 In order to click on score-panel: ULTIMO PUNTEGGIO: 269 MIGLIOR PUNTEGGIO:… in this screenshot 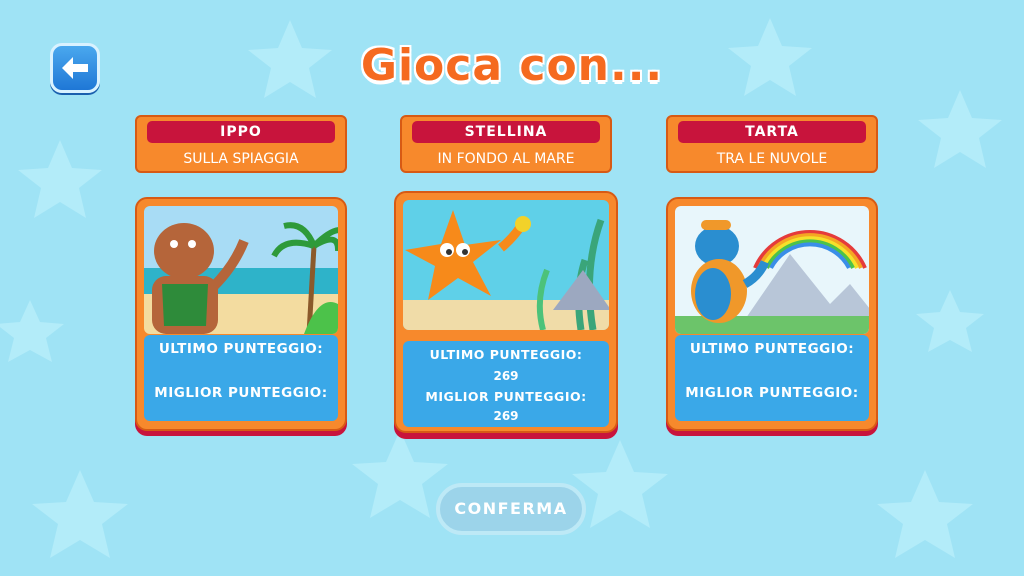, I will do `click(506, 384)`.